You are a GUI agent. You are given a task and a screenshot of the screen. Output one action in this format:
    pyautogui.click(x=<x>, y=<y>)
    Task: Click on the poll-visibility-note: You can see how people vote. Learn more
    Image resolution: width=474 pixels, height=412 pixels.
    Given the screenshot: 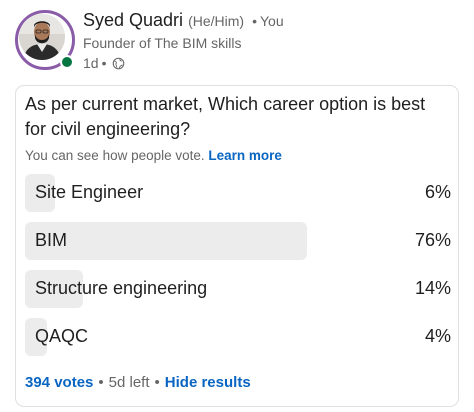 What is the action you would take?
    pyautogui.click(x=153, y=155)
    